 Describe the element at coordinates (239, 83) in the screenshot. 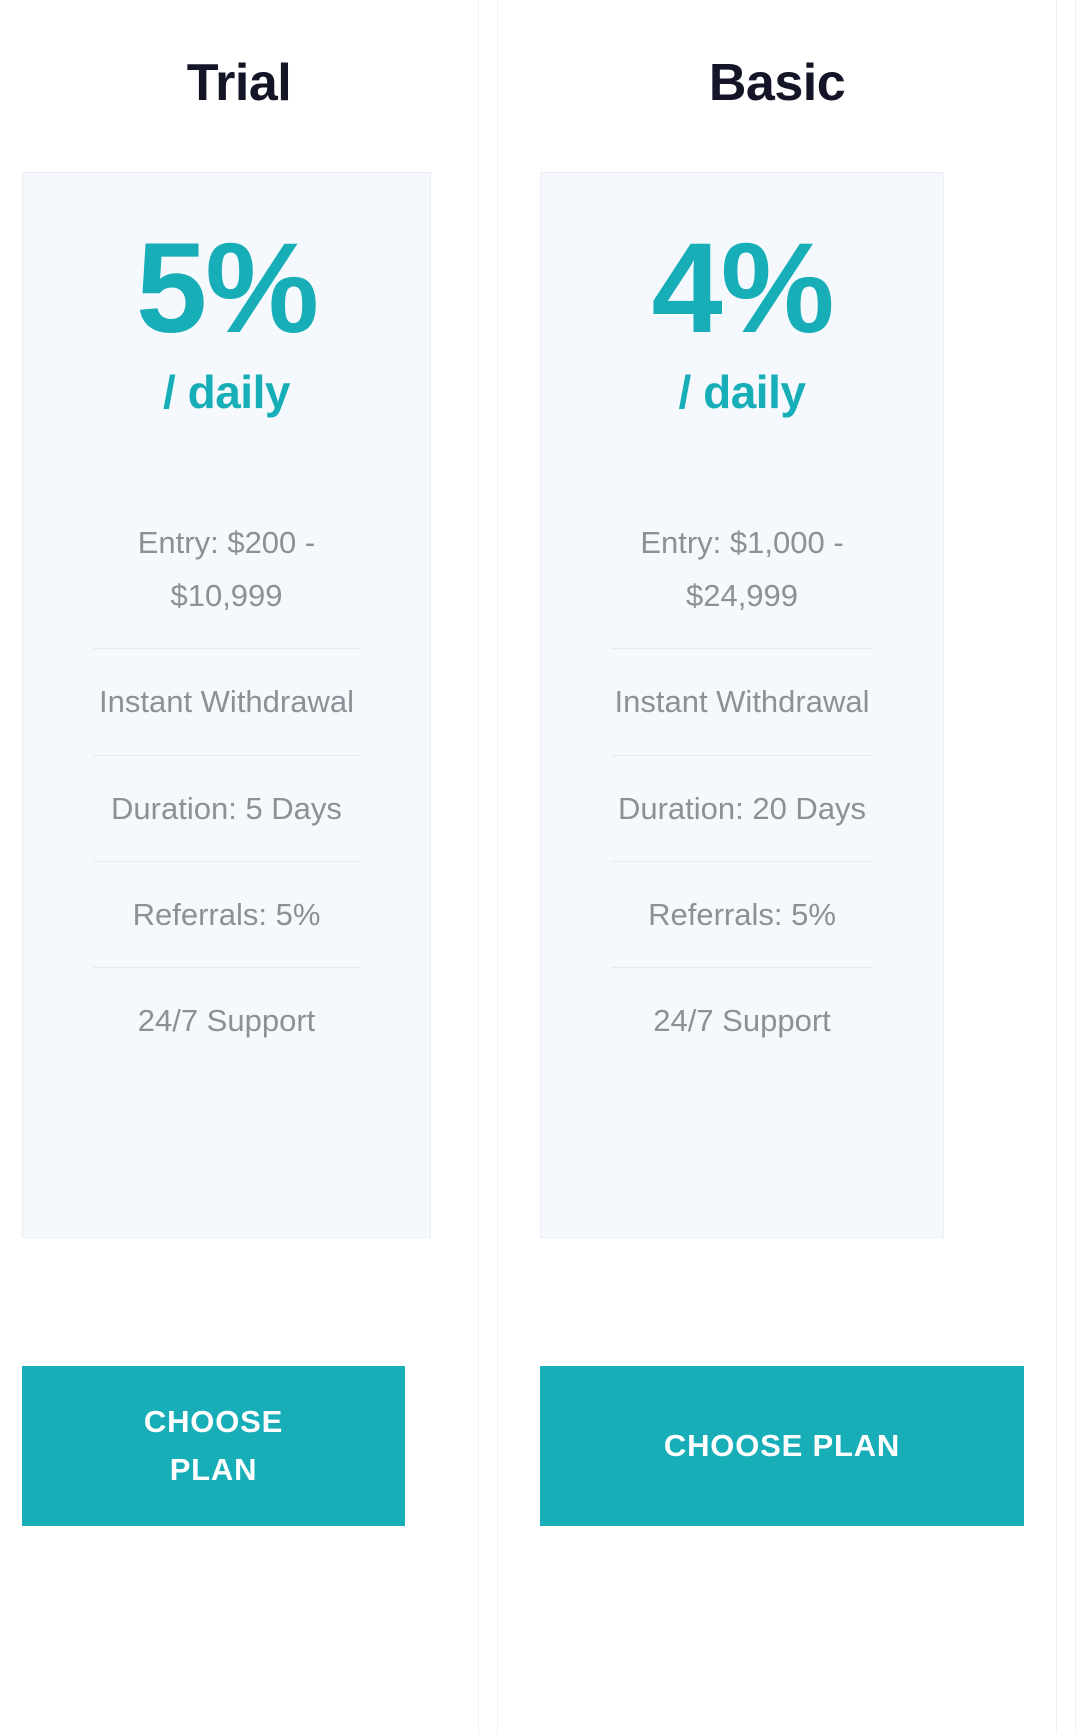

I see `plan-title: Trial` at that location.